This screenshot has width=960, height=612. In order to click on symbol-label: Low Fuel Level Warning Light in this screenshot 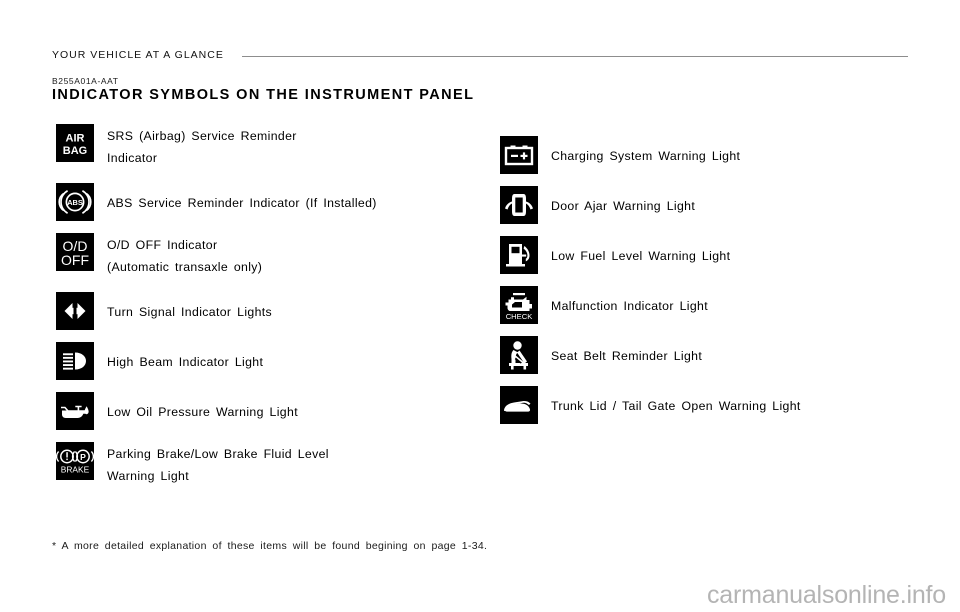, I will do `click(641, 256)`.